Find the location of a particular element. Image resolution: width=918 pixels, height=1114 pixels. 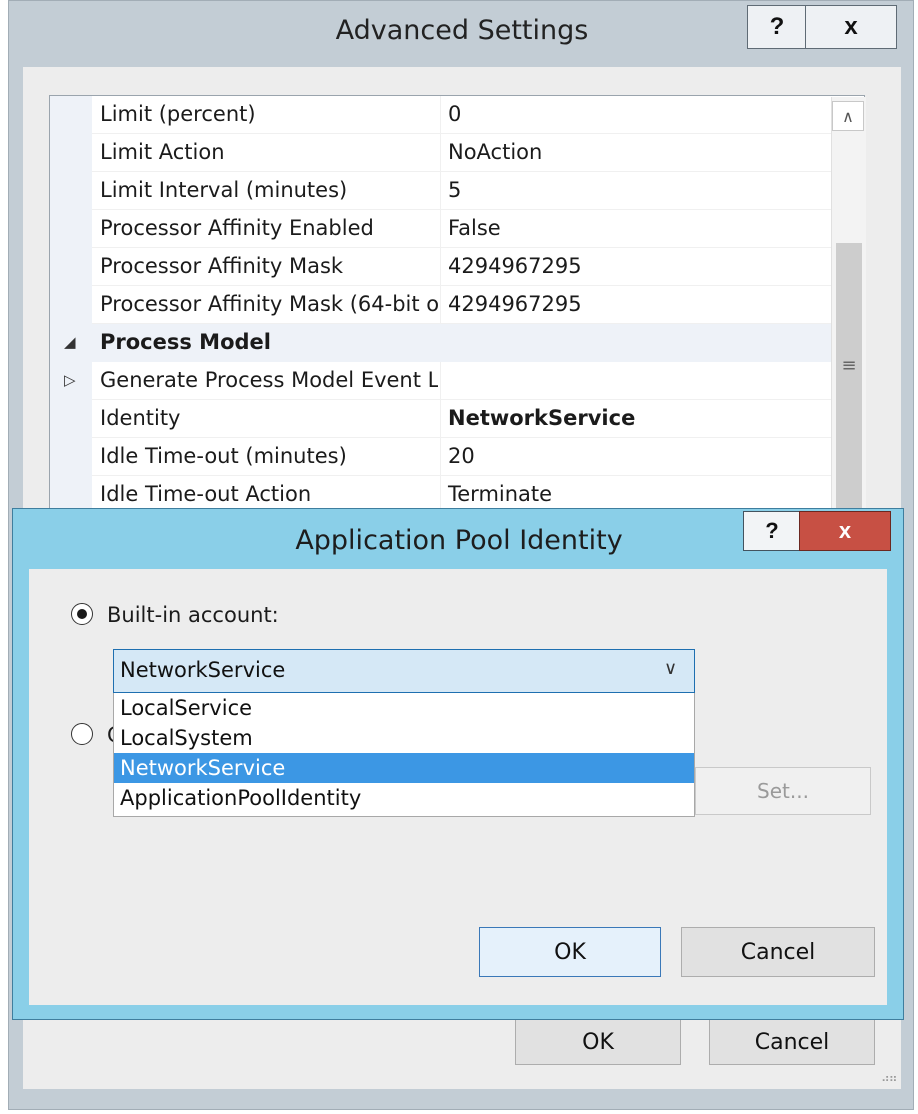

property-row-identity: Identity NetworkService is located at coordinates (441, 419).